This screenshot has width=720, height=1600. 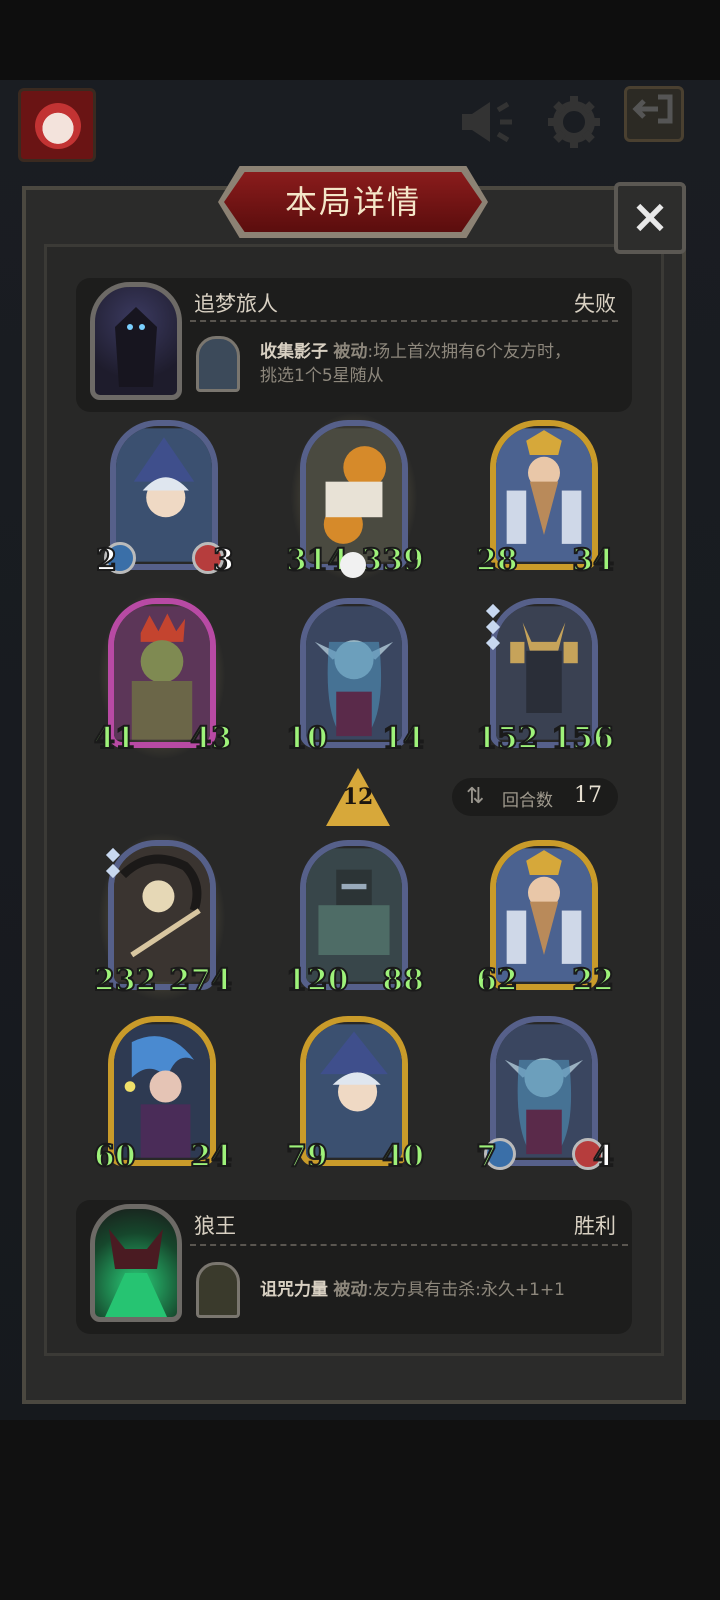 I want to click on unit-card: 41 43, so click(x=163, y=675).